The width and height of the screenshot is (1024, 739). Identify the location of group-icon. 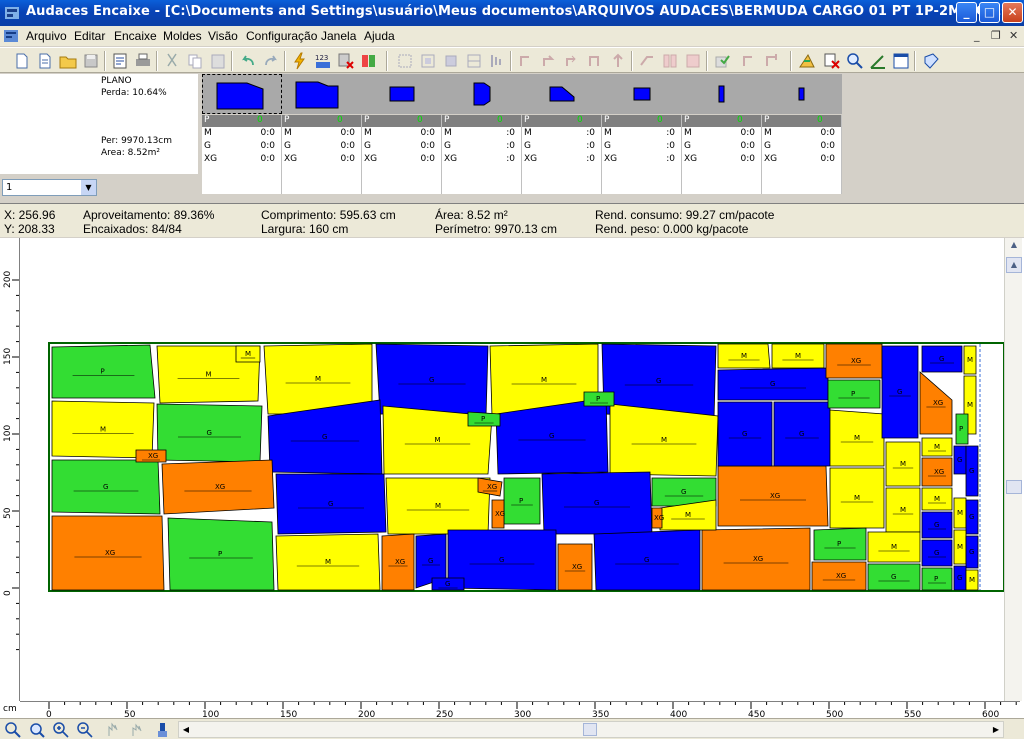
(428, 61).